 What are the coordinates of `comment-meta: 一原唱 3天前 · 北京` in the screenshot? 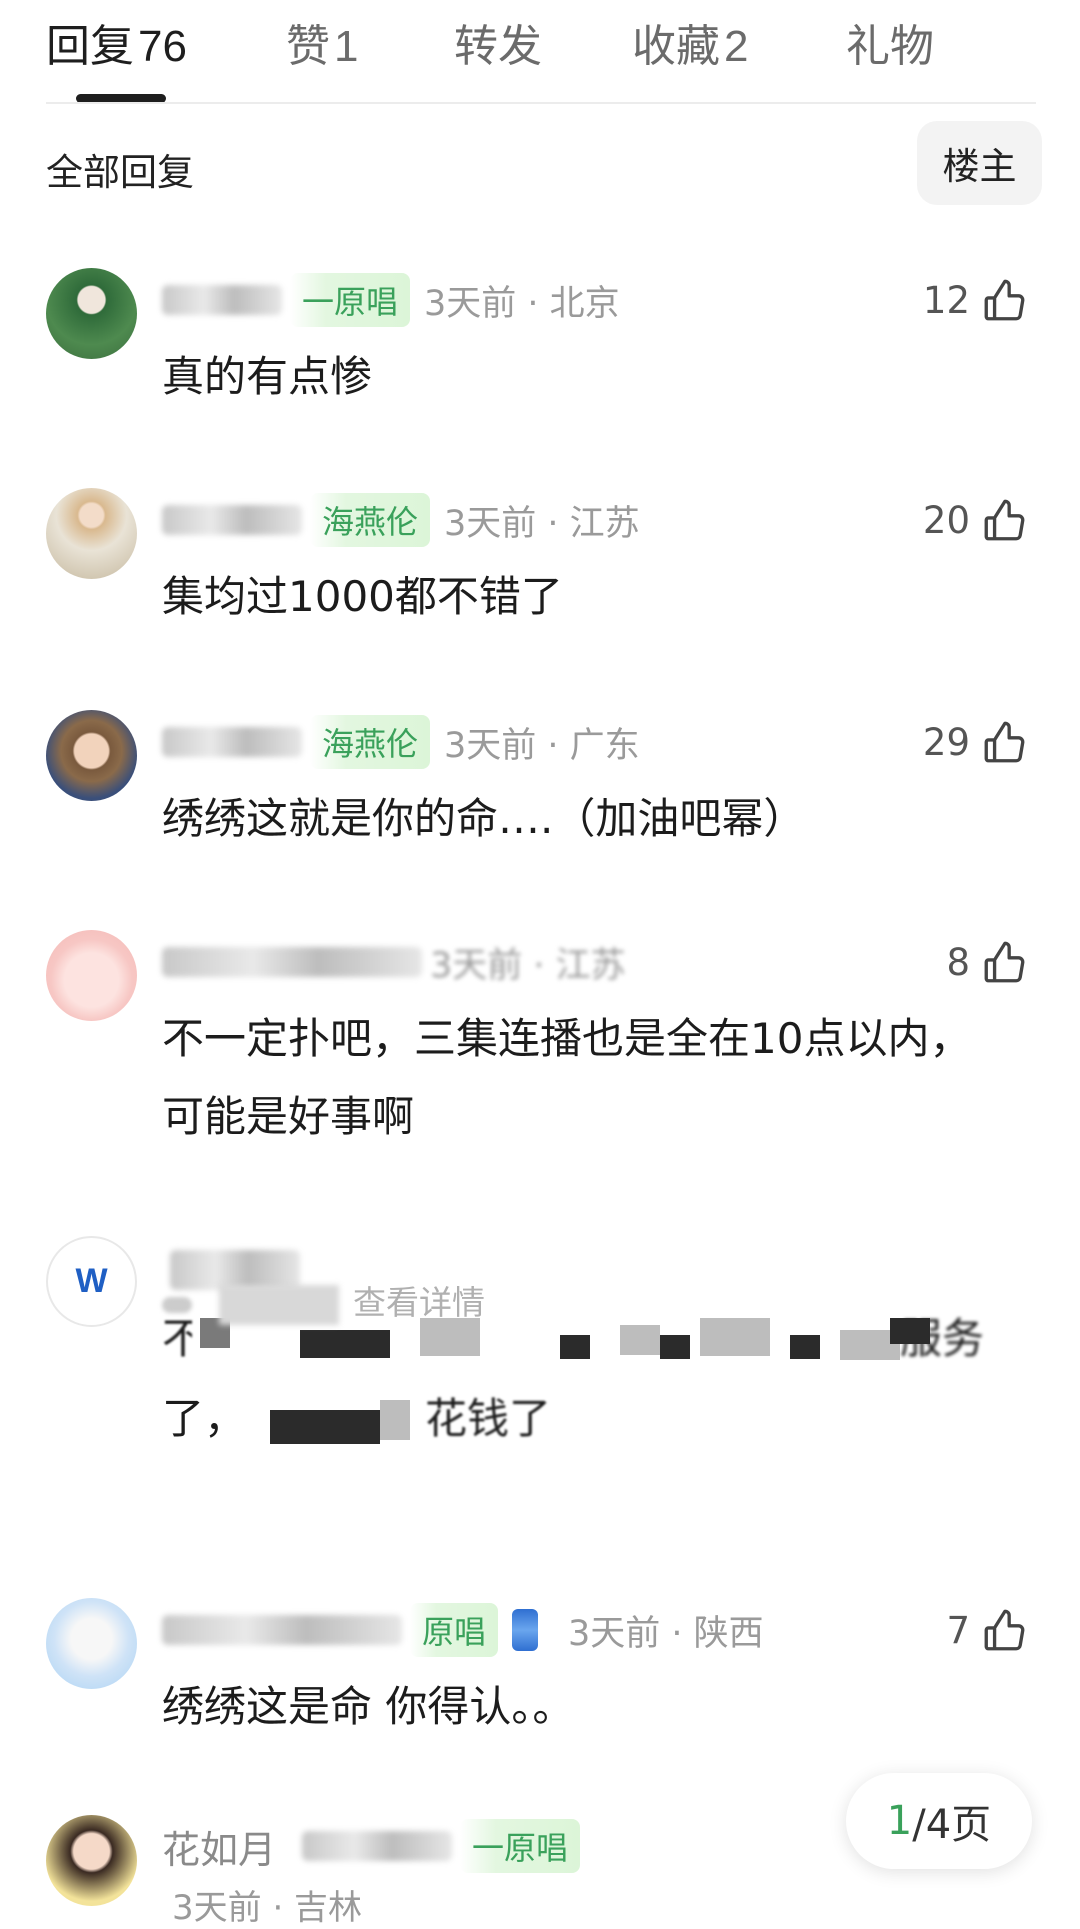 It's located at (391, 300).